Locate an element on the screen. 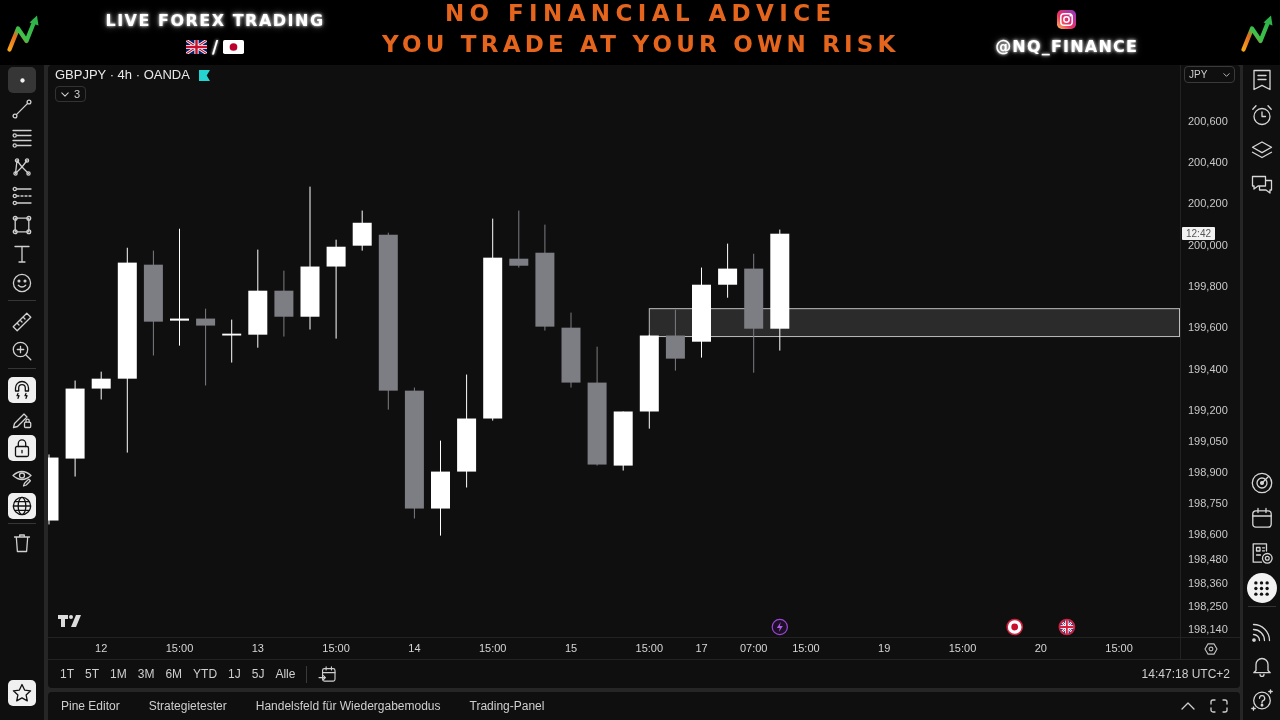 Image resolution: width=1280 pixels, height=720 pixels. horizontal-lines-icon is located at coordinates (22, 138).